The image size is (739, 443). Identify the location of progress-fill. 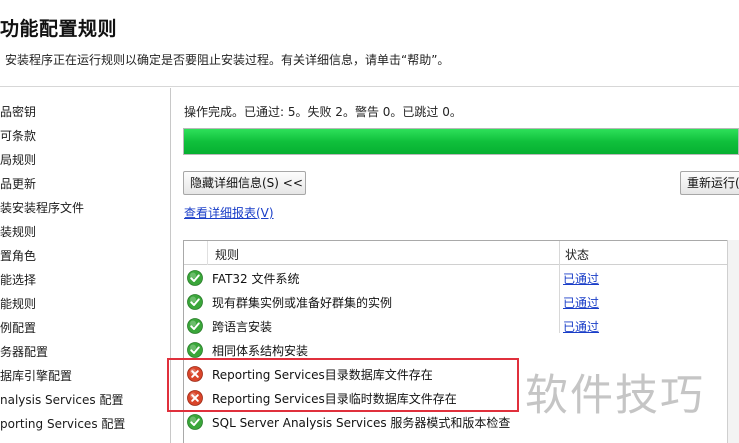
(461, 141).